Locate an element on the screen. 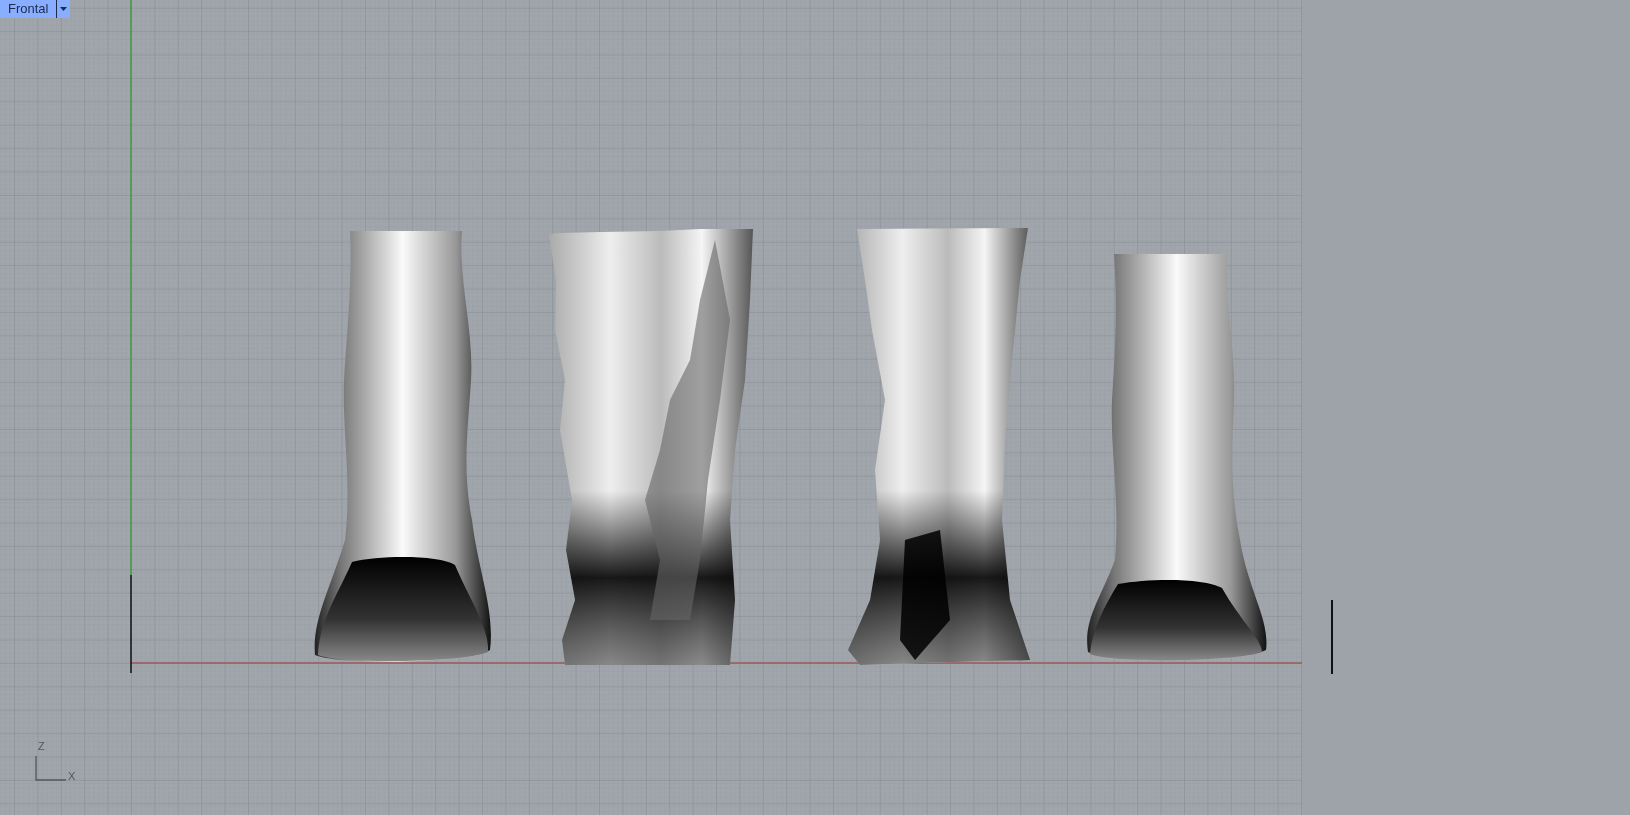 This screenshot has height=815, width=1630. axis-icon is located at coordinates (51, 768).